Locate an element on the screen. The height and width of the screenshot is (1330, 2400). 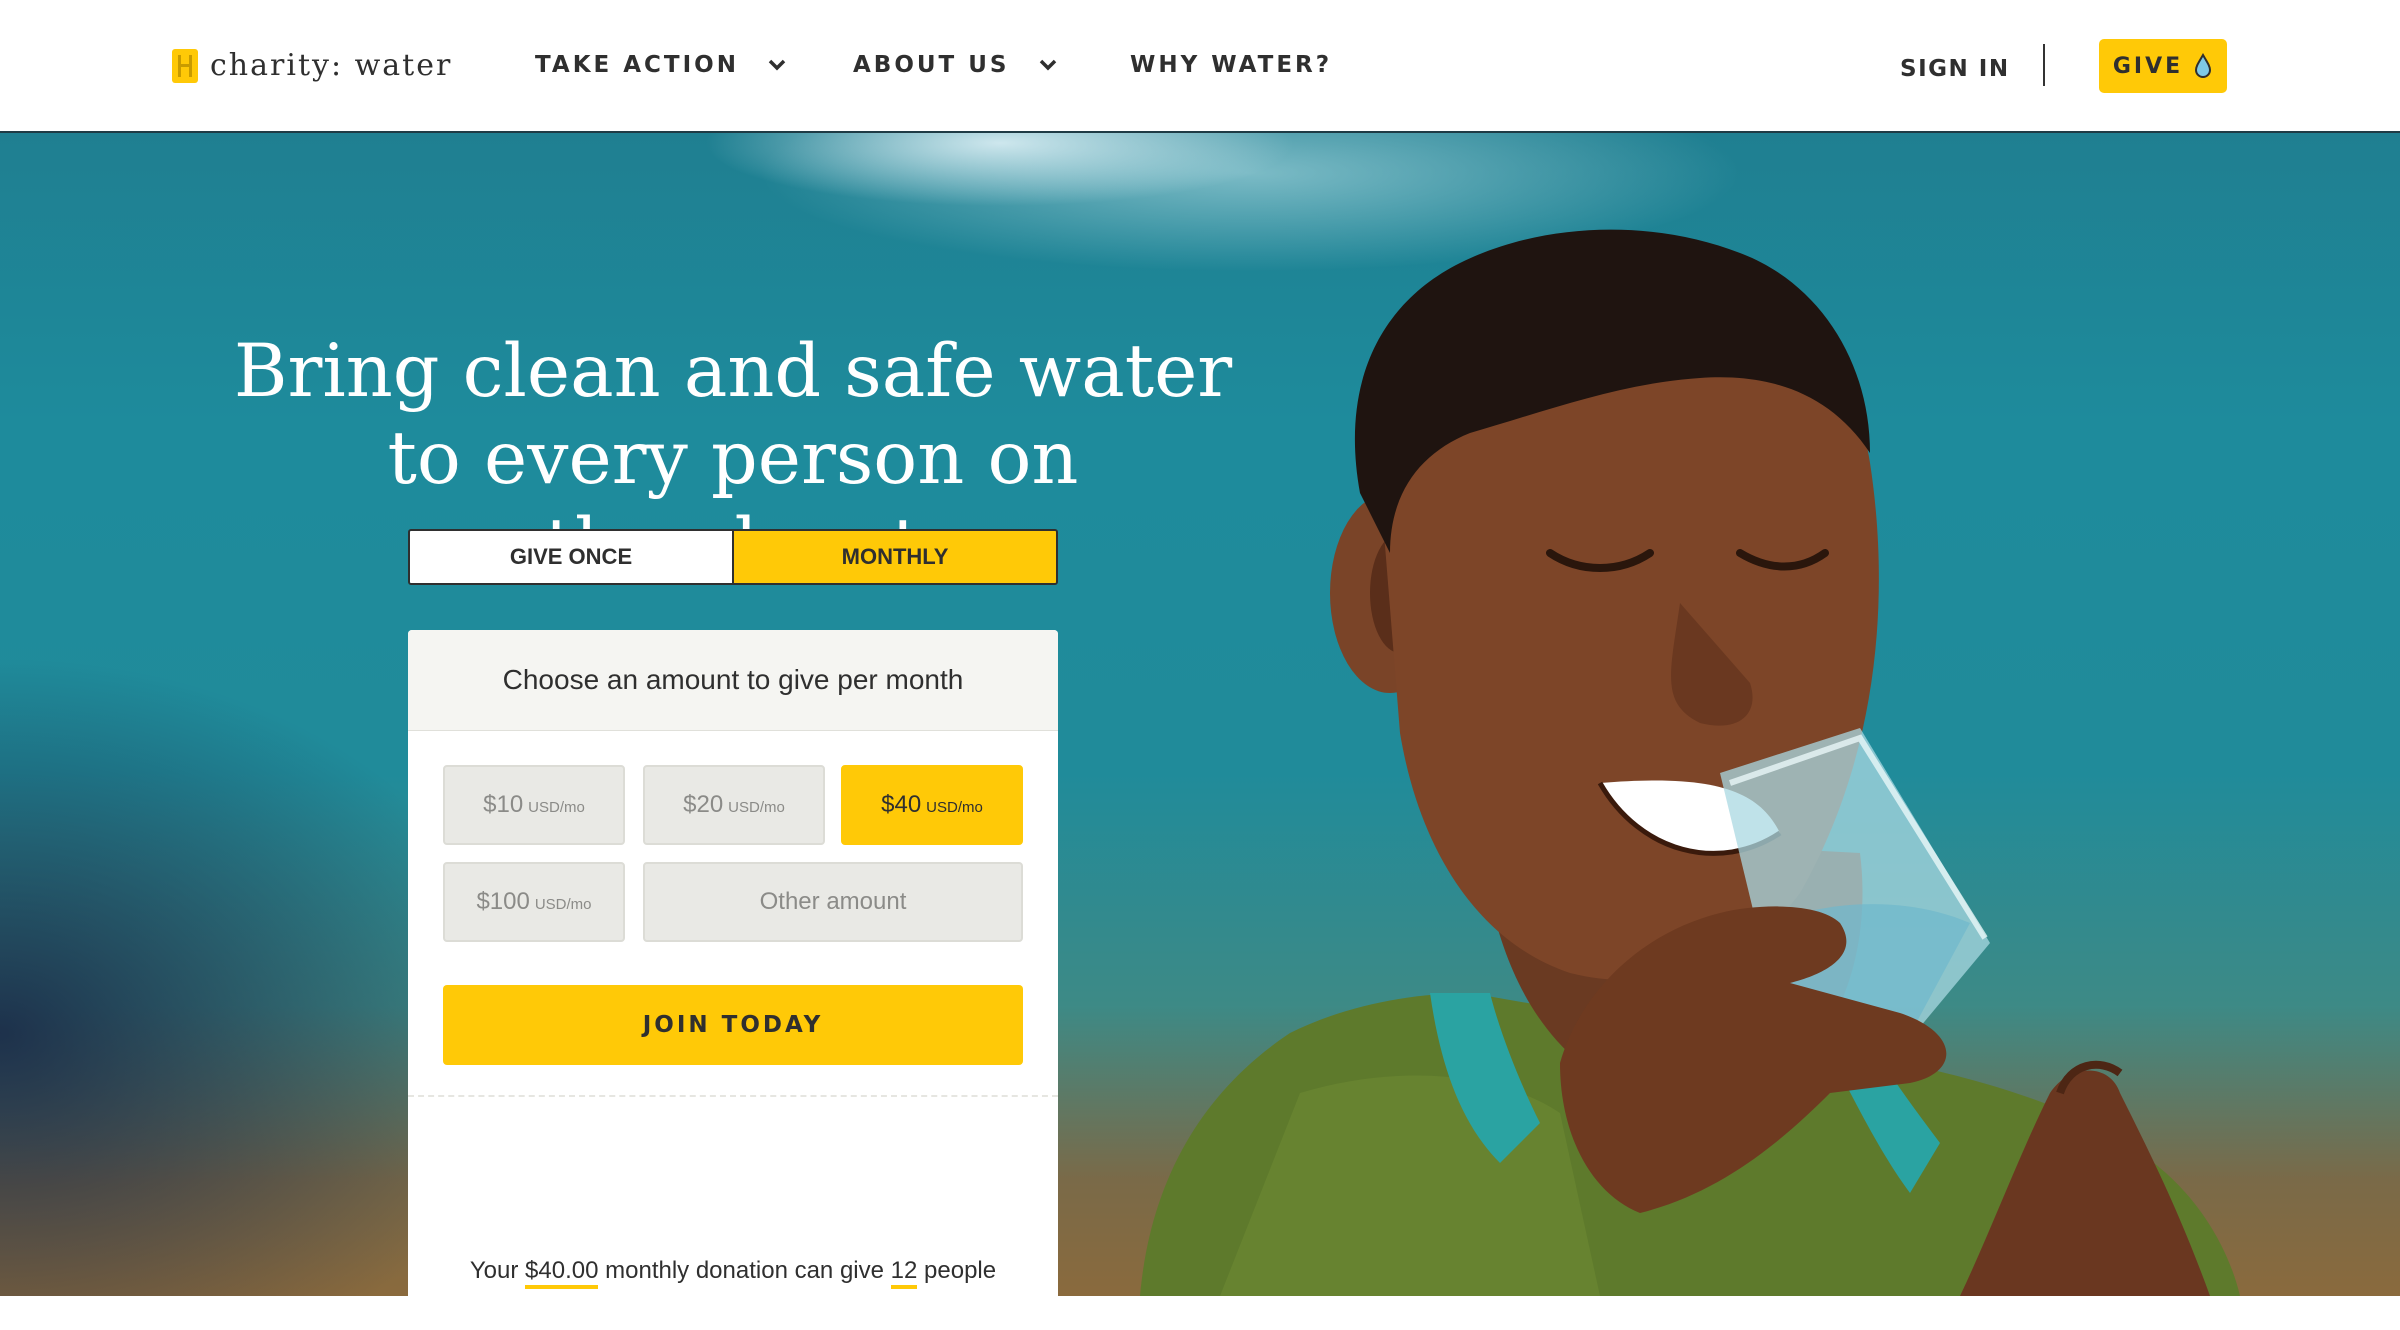
nav-why-water-label: WHY WATER? is located at coordinates (1231, 65).